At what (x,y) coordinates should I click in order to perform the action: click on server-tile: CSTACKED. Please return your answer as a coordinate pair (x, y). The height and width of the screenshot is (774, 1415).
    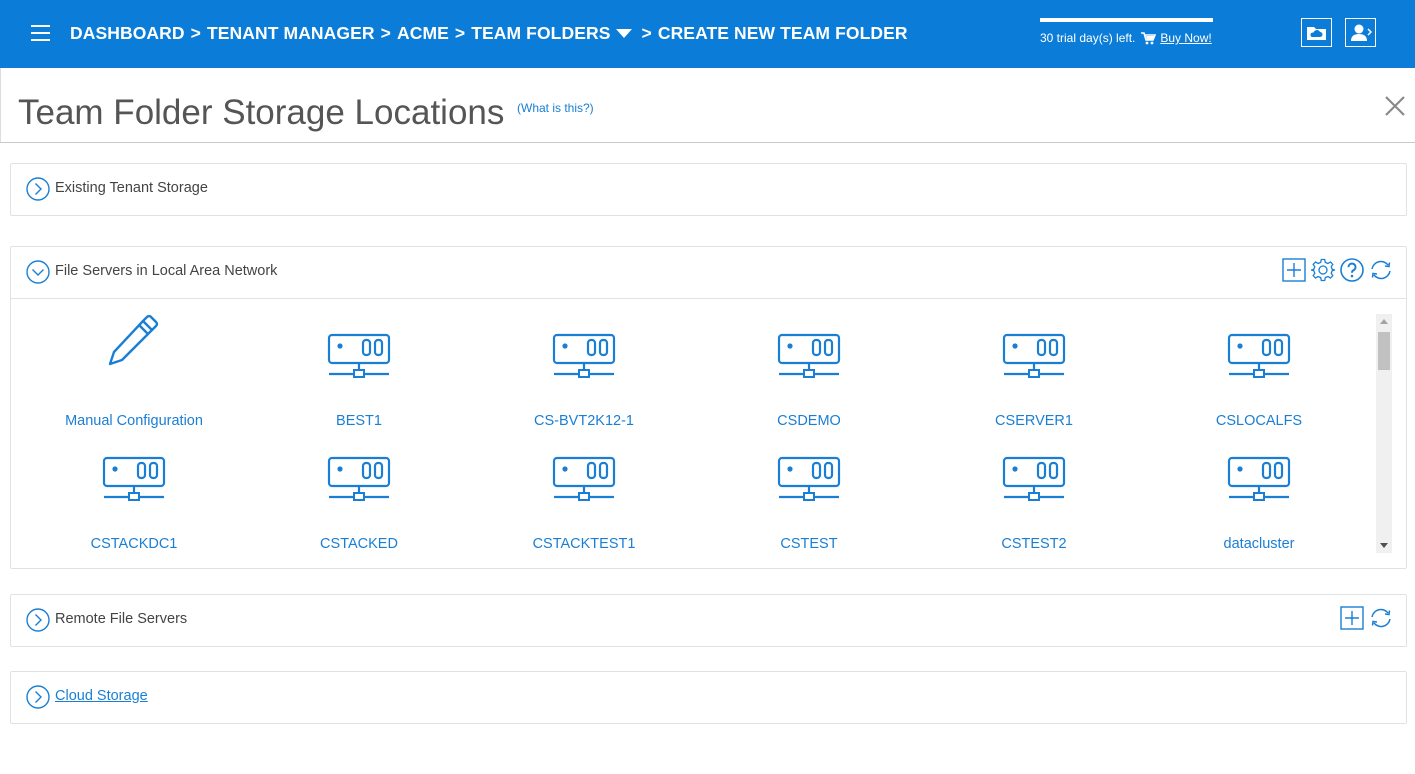
    Looking at the image, I should click on (359, 494).